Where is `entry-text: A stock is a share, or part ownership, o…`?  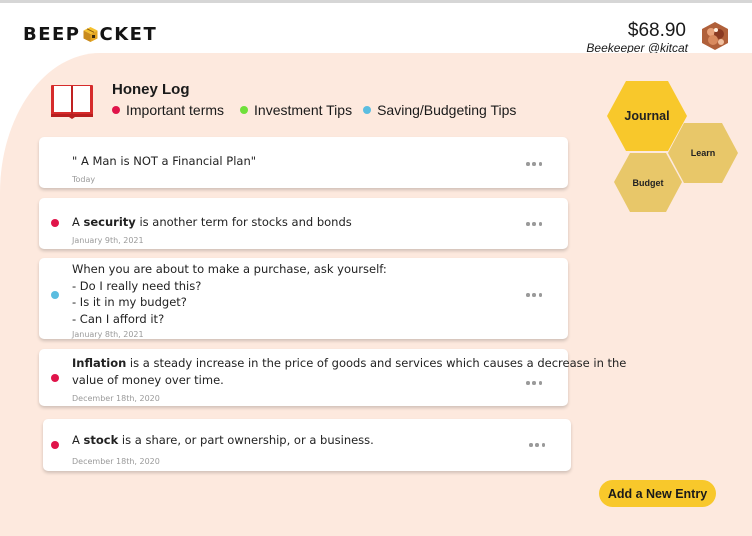 entry-text: A stock is a share, or part ownership, o… is located at coordinates (223, 440).